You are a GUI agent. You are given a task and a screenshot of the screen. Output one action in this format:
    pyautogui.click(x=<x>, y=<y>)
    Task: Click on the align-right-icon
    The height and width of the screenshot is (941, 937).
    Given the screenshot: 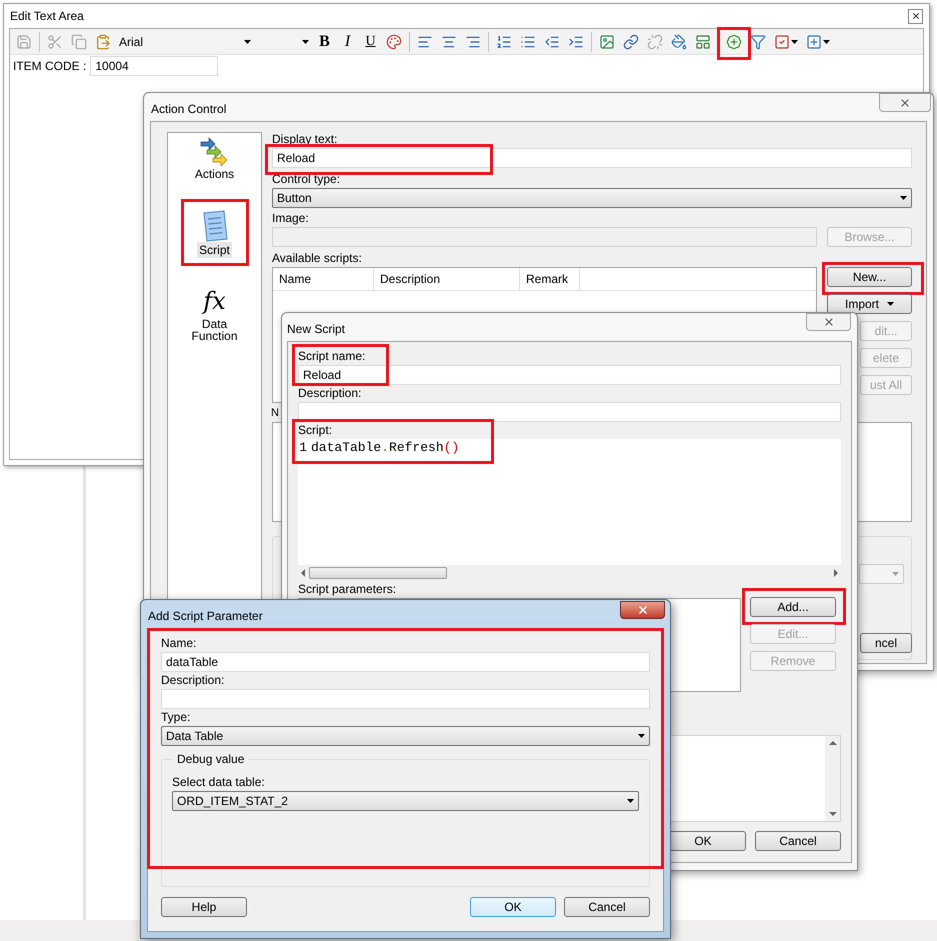 What is the action you would take?
    pyautogui.click(x=473, y=42)
    